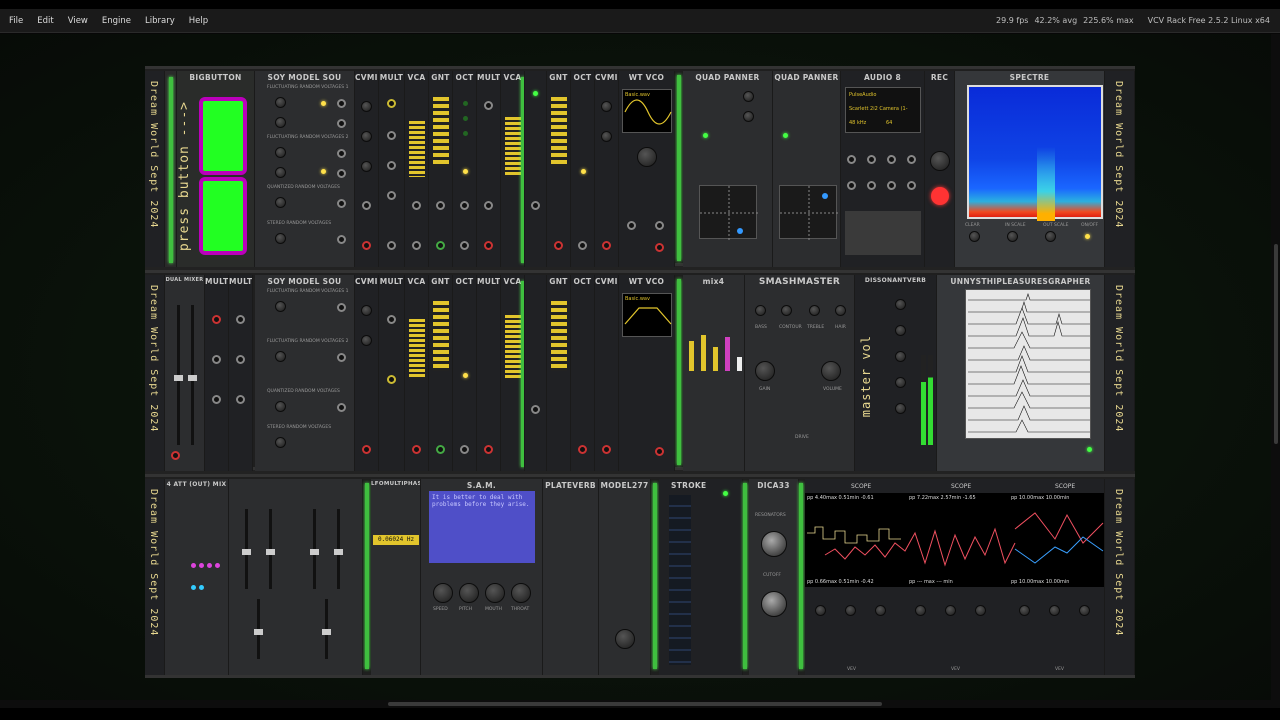  What do you see at coordinates (521, 593) in the screenshot?
I see `throat-knob` at bounding box center [521, 593].